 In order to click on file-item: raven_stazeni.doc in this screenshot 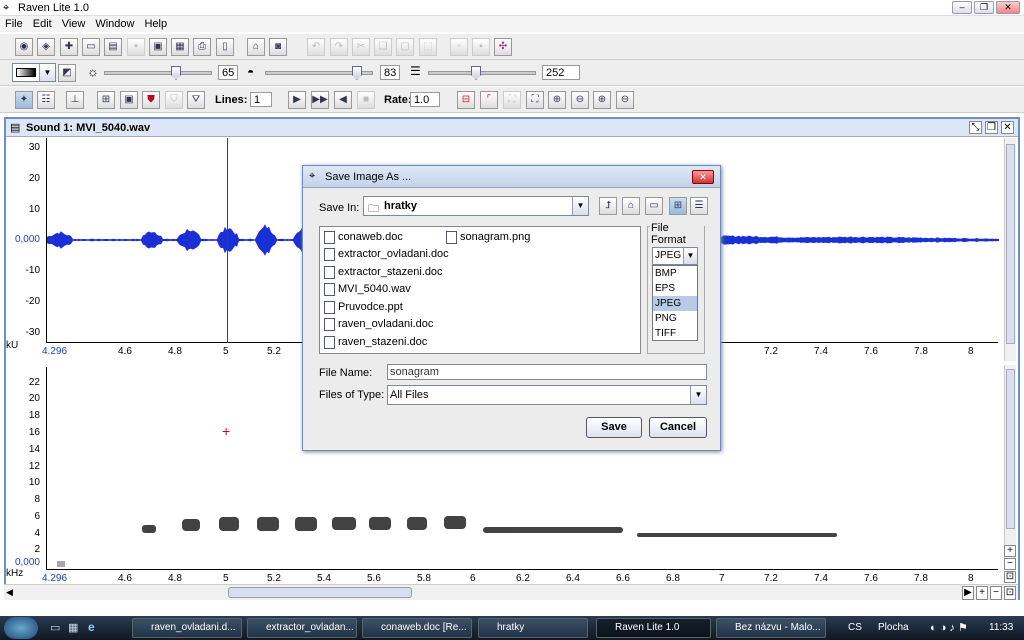, I will do `click(374, 342)`.